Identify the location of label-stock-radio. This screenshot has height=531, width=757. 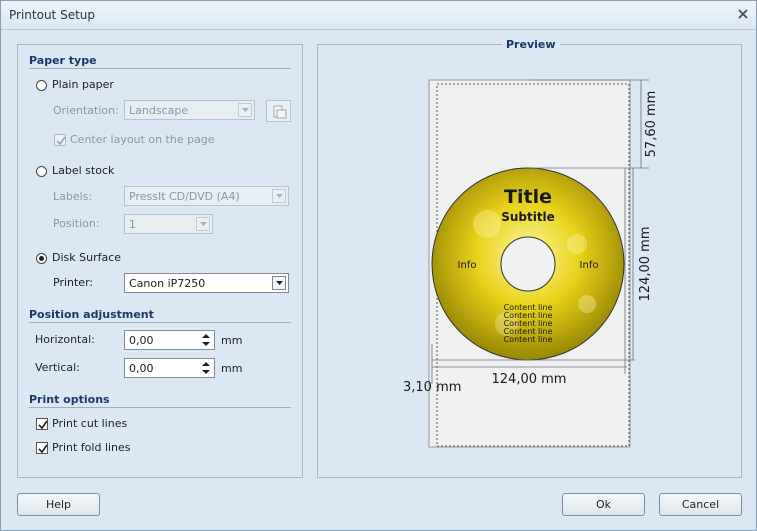
(41, 171).